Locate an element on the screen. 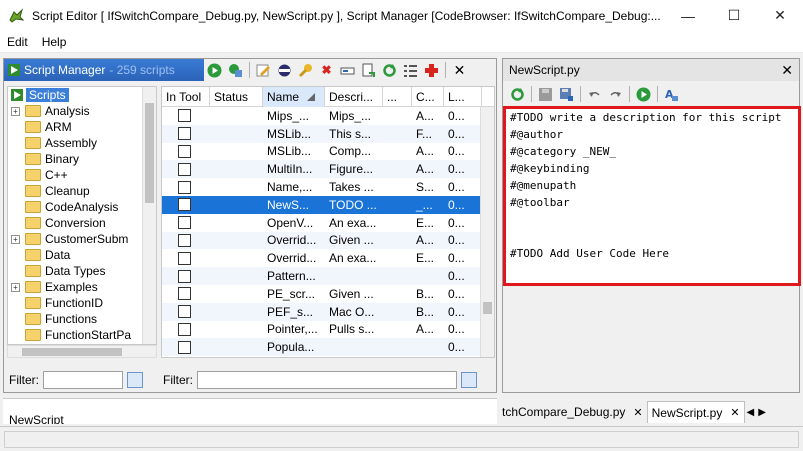 The image size is (803, 451). tree-horizontal-scrollbar is located at coordinates (82, 351).